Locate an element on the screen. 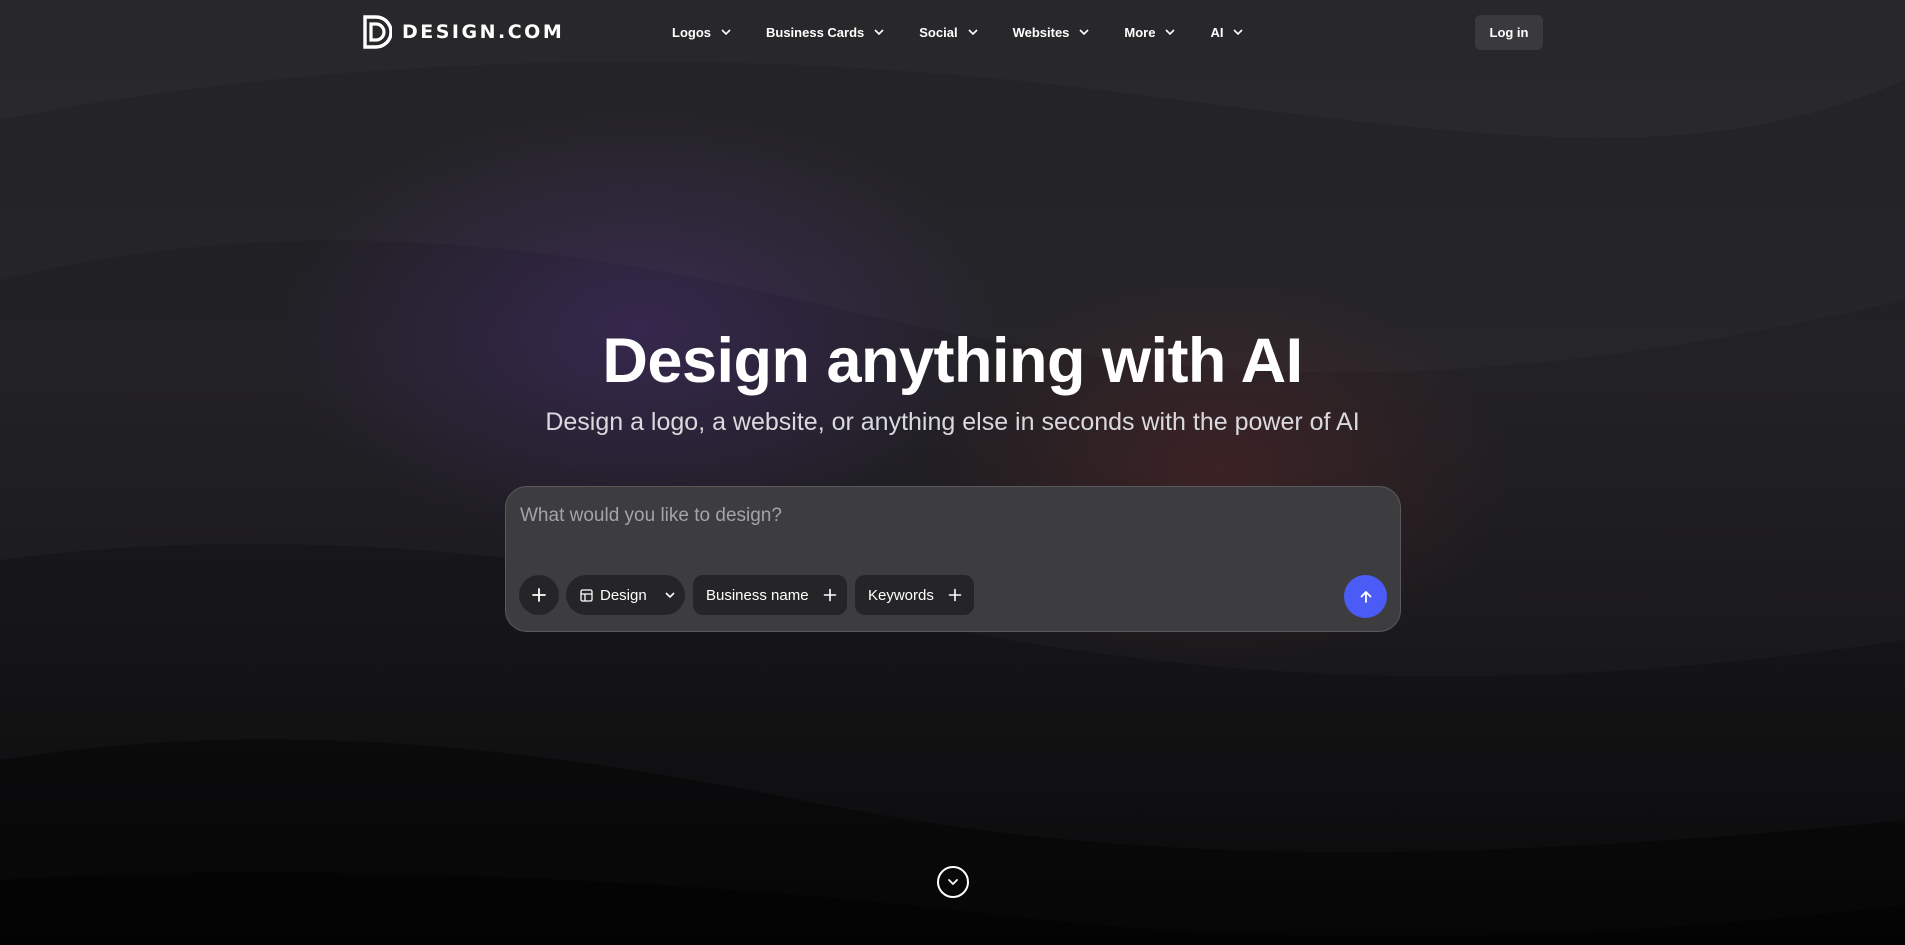 Image resolution: width=1905 pixels, height=945 pixels. keywords-label: Keywords is located at coordinates (901, 595).